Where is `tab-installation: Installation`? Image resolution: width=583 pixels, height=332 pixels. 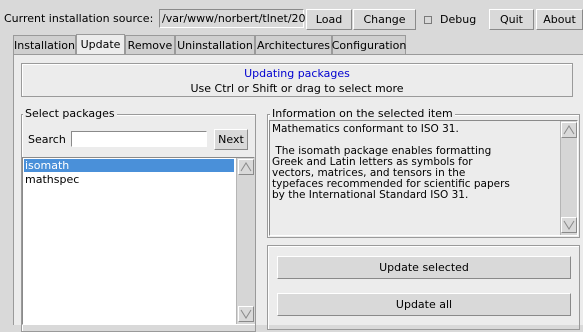 tab-installation: Installation is located at coordinates (44, 44).